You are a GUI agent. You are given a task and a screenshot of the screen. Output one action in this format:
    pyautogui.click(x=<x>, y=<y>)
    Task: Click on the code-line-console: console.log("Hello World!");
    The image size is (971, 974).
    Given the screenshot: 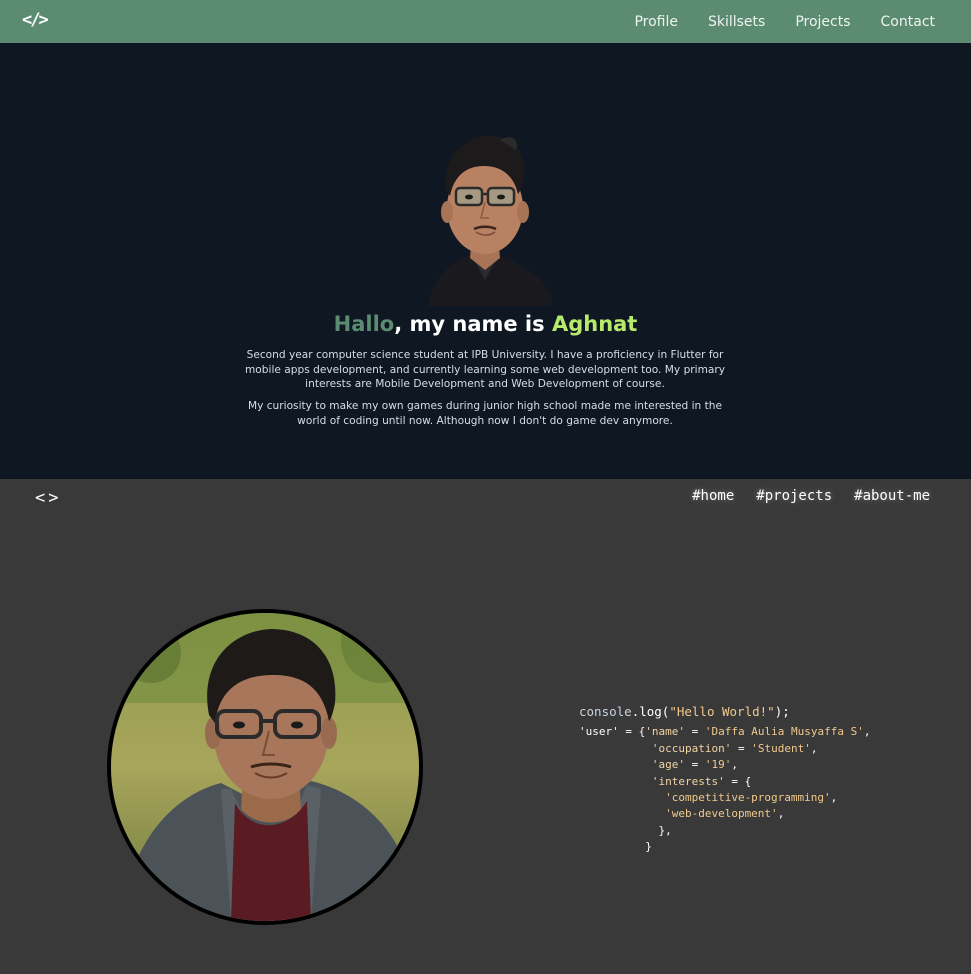 What is the action you would take?
    pyautogui.click(x=684, y=712)
    